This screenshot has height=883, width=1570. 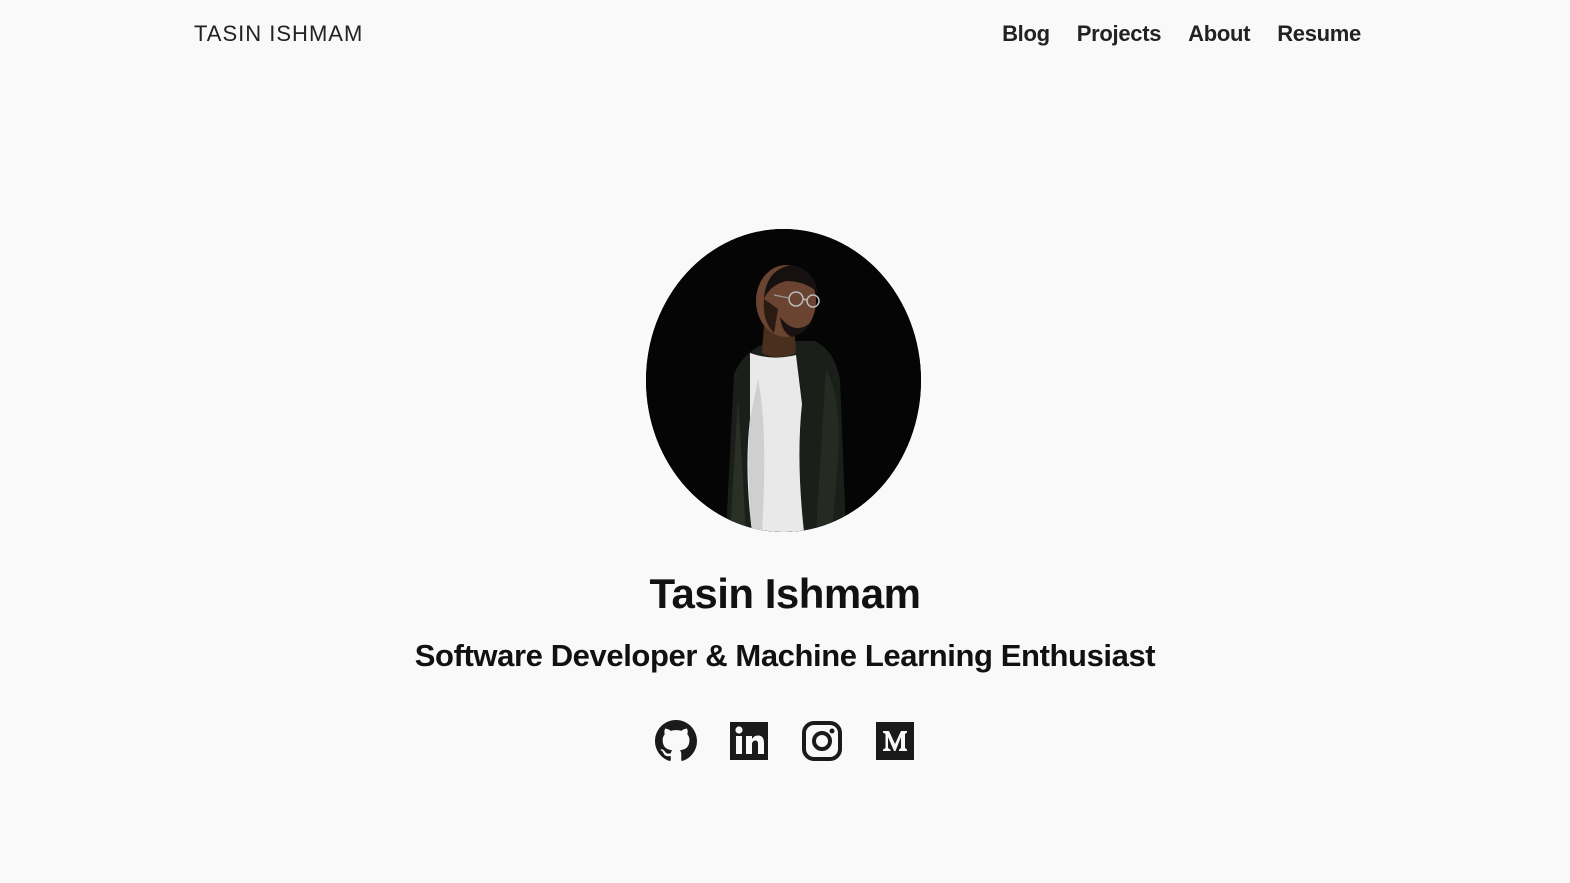 I want to click on linkedin-link, so click(x=749, y=741).